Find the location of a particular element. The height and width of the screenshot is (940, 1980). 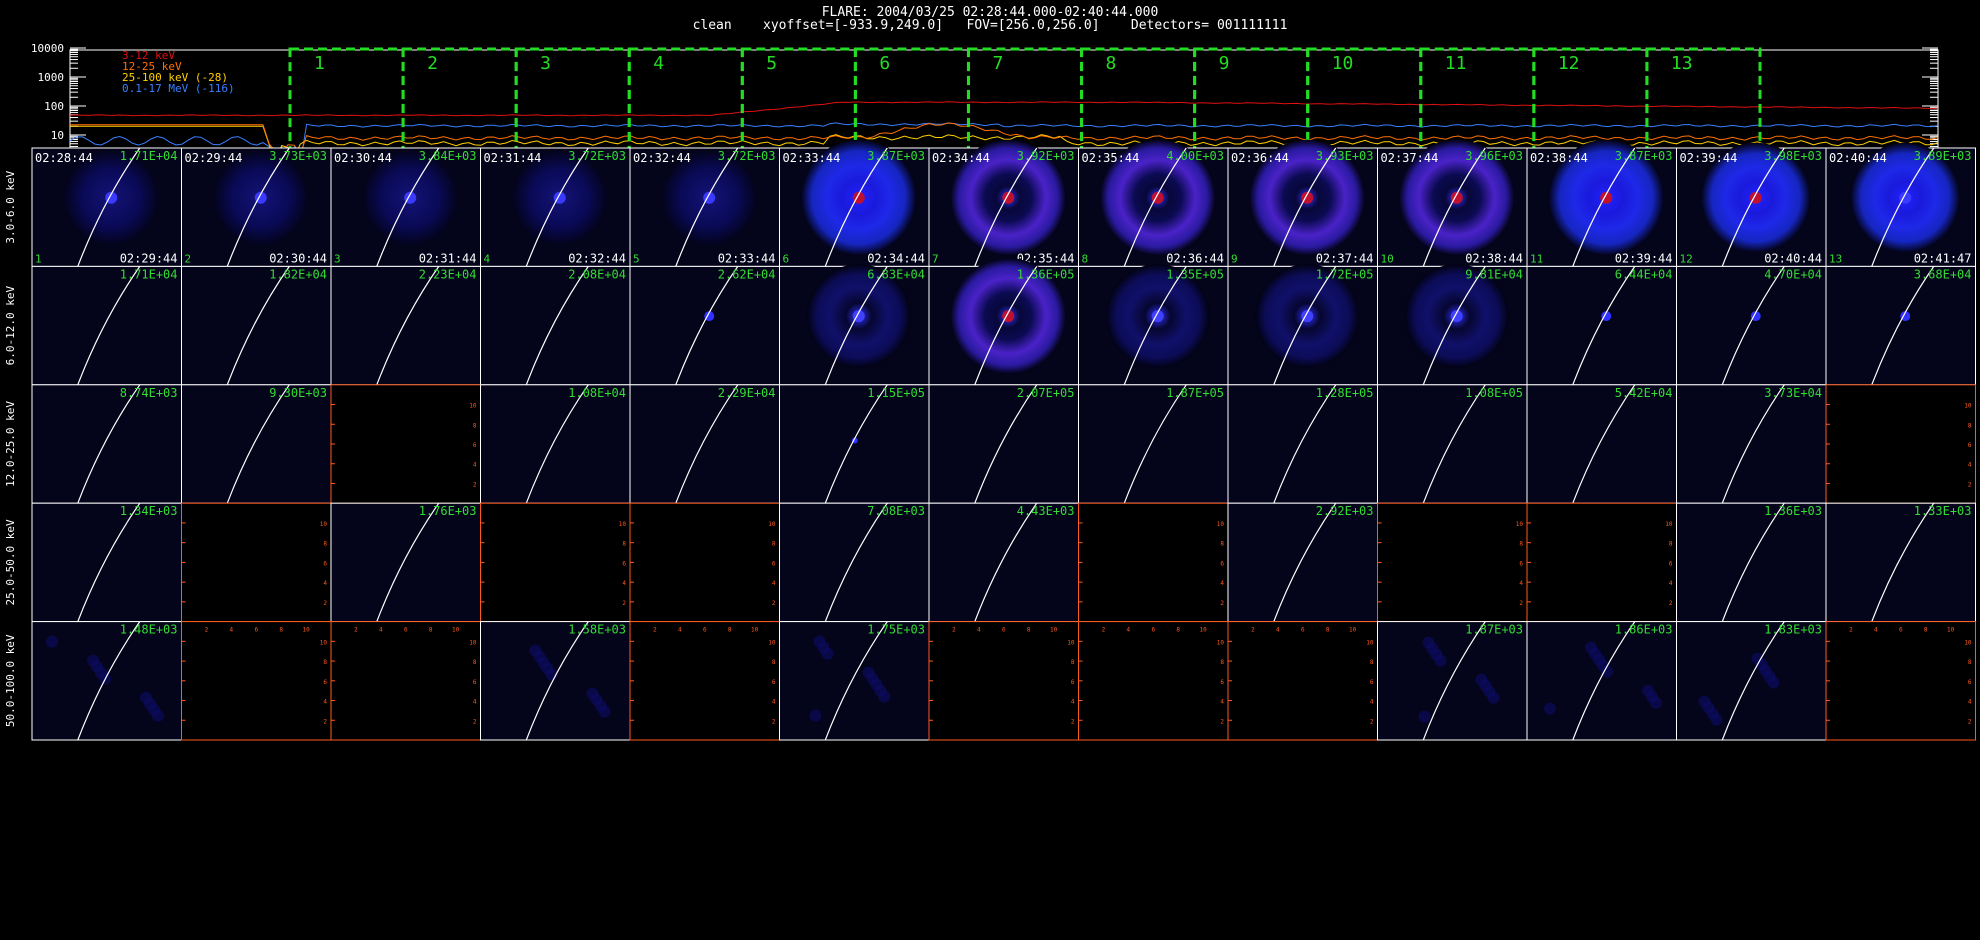

image-panel-2-9: 1.72E+05 is located at coordinates (1302, 325).